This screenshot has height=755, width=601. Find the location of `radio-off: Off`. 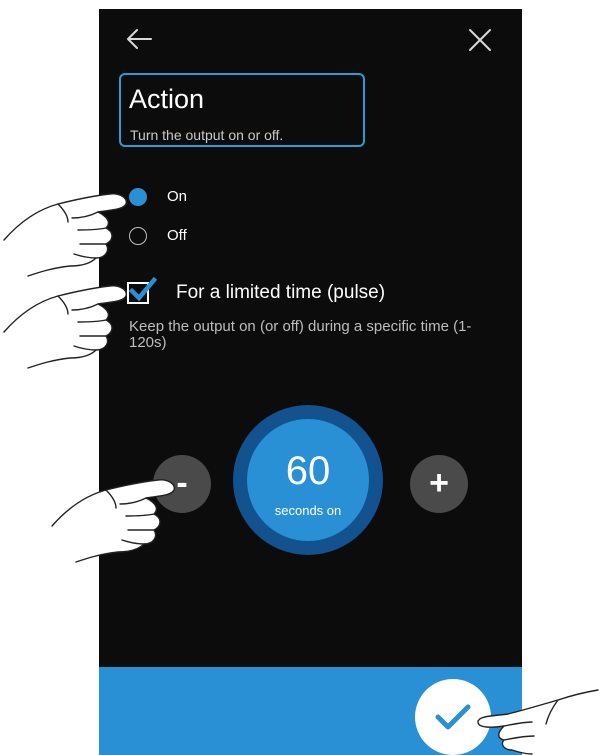

radio-off: Off is located at coordinates (189, 238).